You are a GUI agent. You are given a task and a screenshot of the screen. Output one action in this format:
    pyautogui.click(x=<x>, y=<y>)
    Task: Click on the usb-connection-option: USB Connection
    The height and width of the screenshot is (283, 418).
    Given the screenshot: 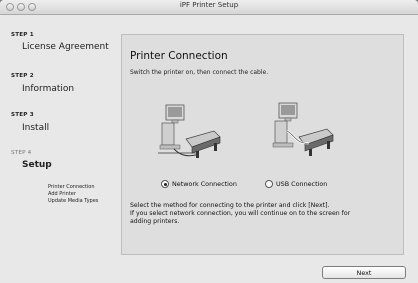 What is the action you would take?
    pyautogui.click(x=296, y=184)
    